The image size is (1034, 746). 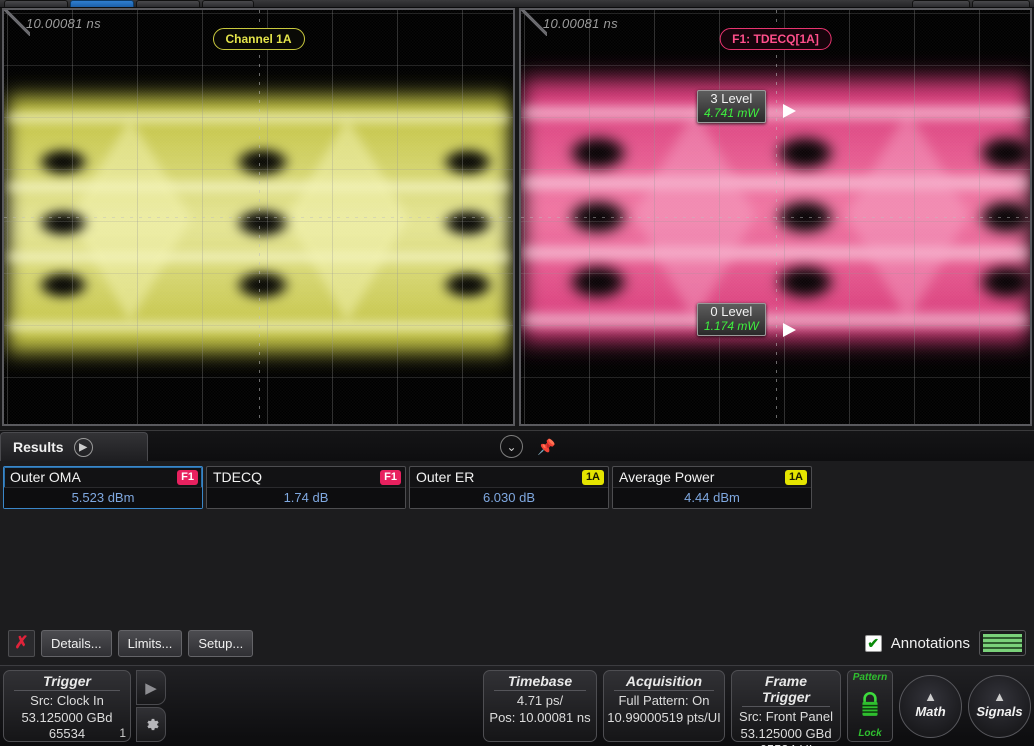 What do you see at coordinates (258, 39) in the screenshot?
I see `channel-badge-1a: Channel 1A` at bounding box center [258, 39].